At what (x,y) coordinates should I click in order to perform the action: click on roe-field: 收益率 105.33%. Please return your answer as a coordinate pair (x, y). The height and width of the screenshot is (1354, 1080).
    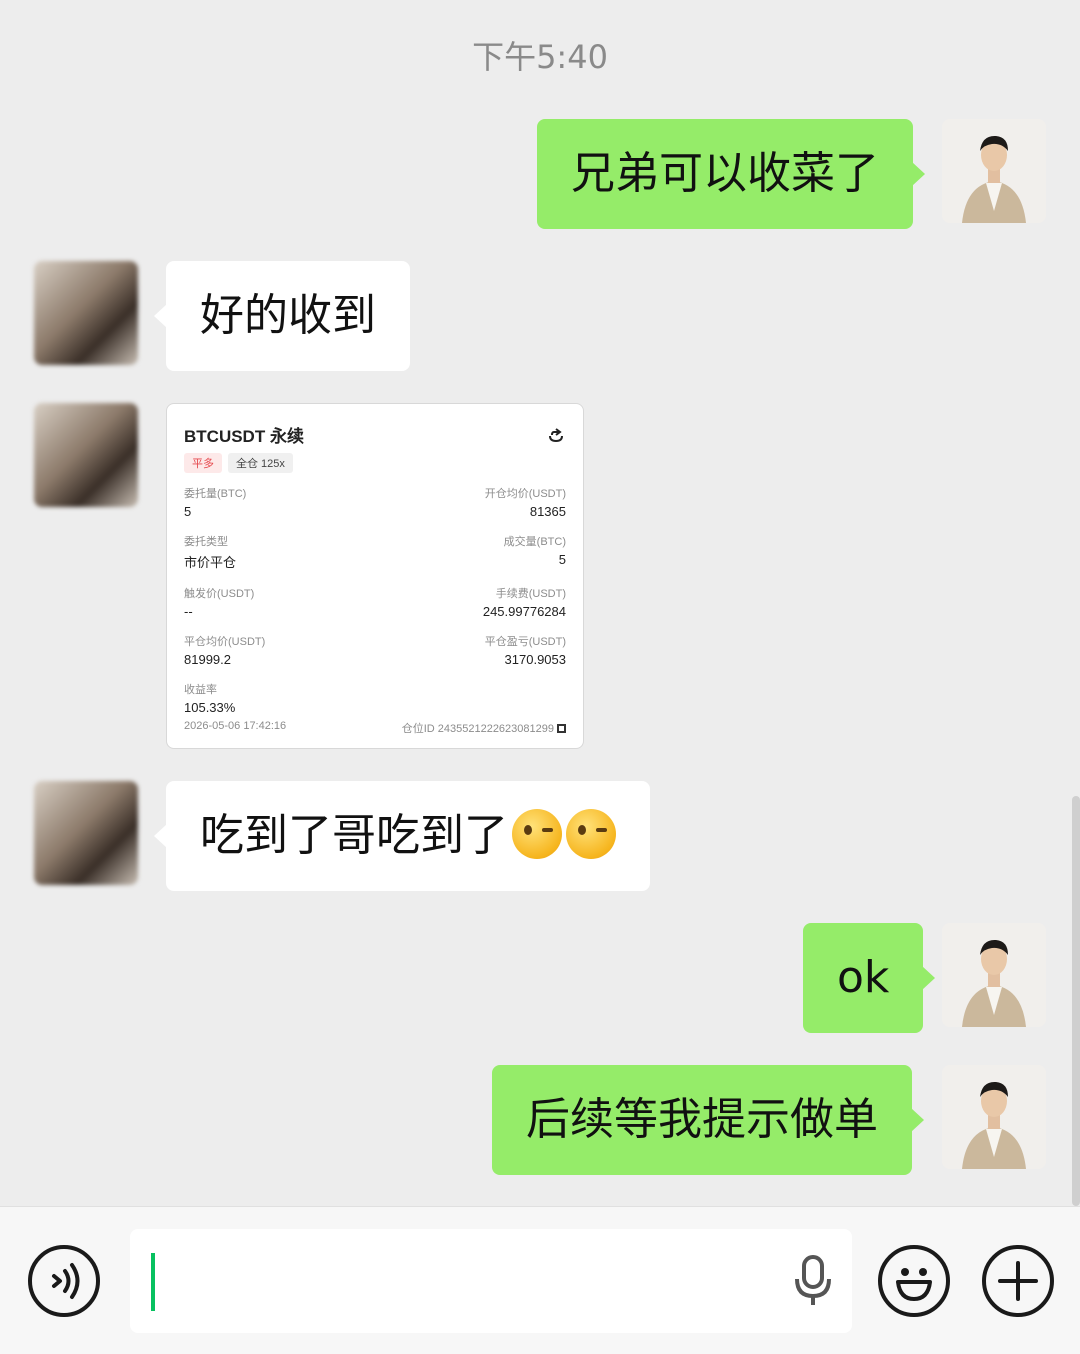
    Looking at the image, I should click on (279, 698).